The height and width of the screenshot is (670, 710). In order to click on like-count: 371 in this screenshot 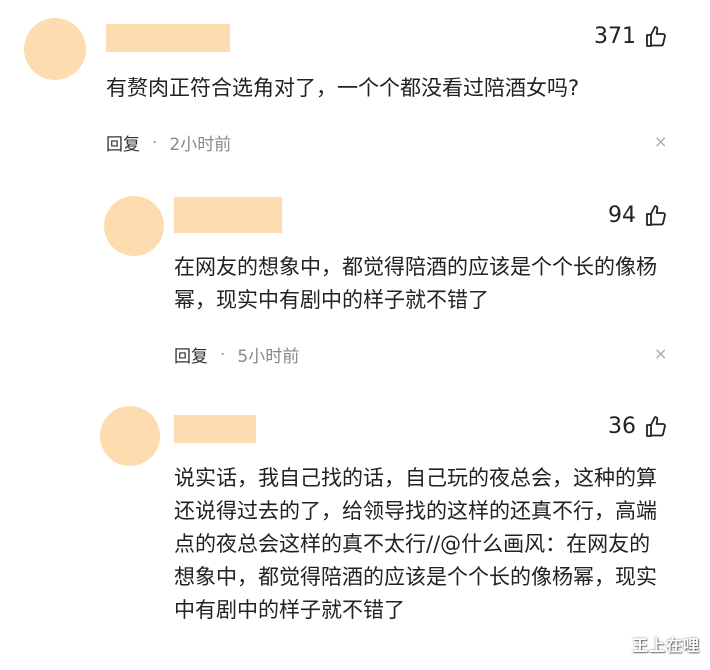, I will do `click(615, 36)`.